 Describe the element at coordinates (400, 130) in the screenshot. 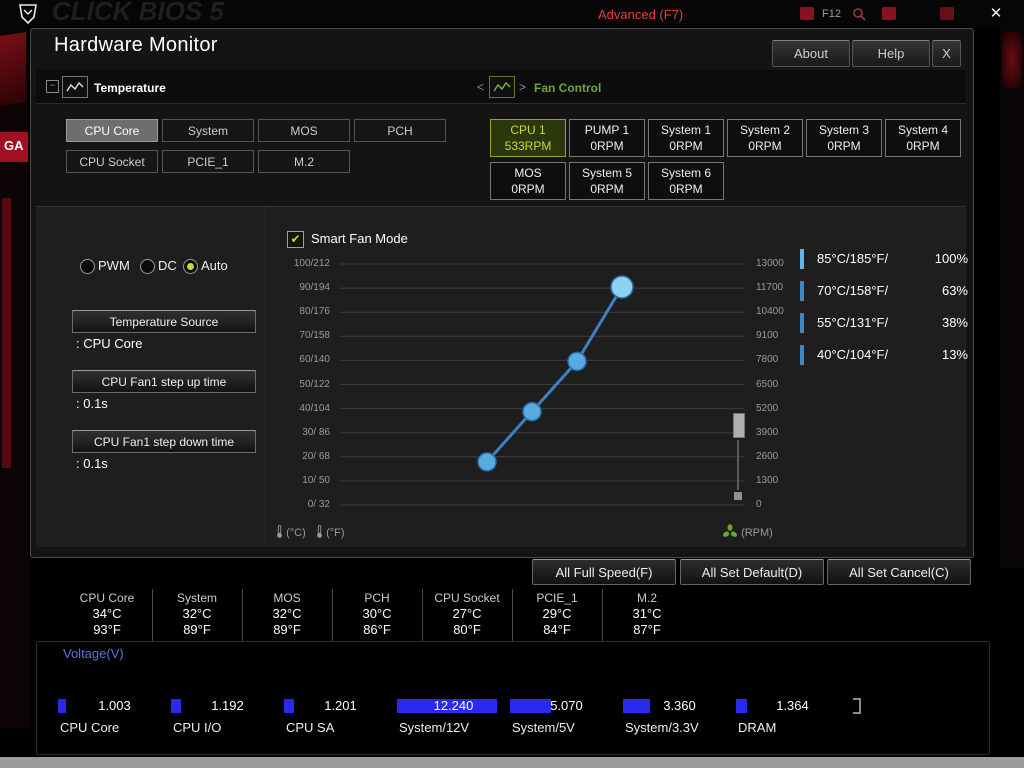

I see `temp-button-pch: PCH` at that location.